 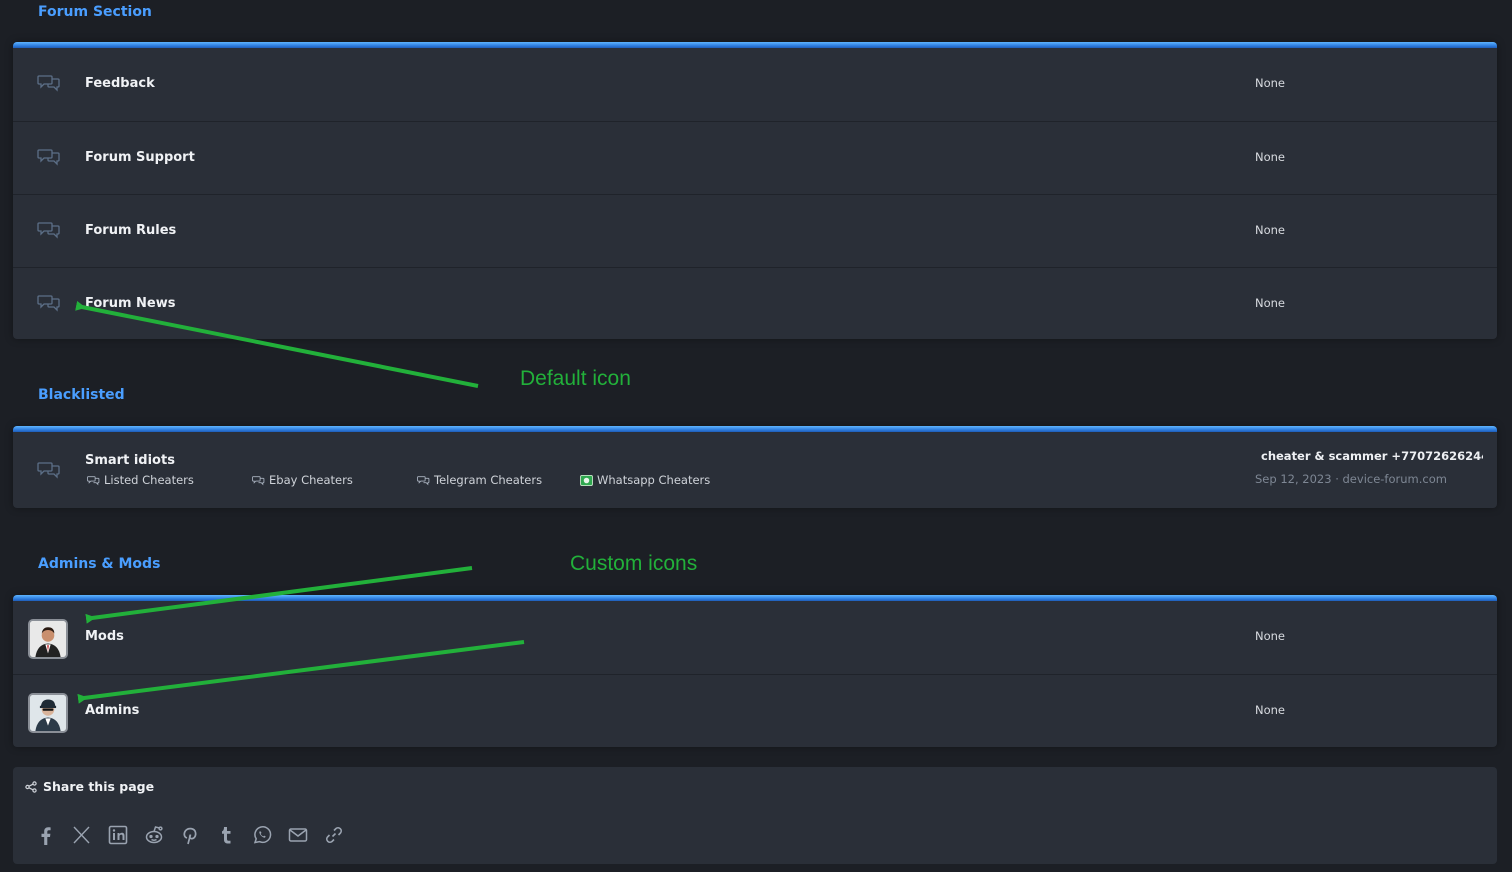 I want to click on whatsapp-node-icon, so click(x=586, y=480).